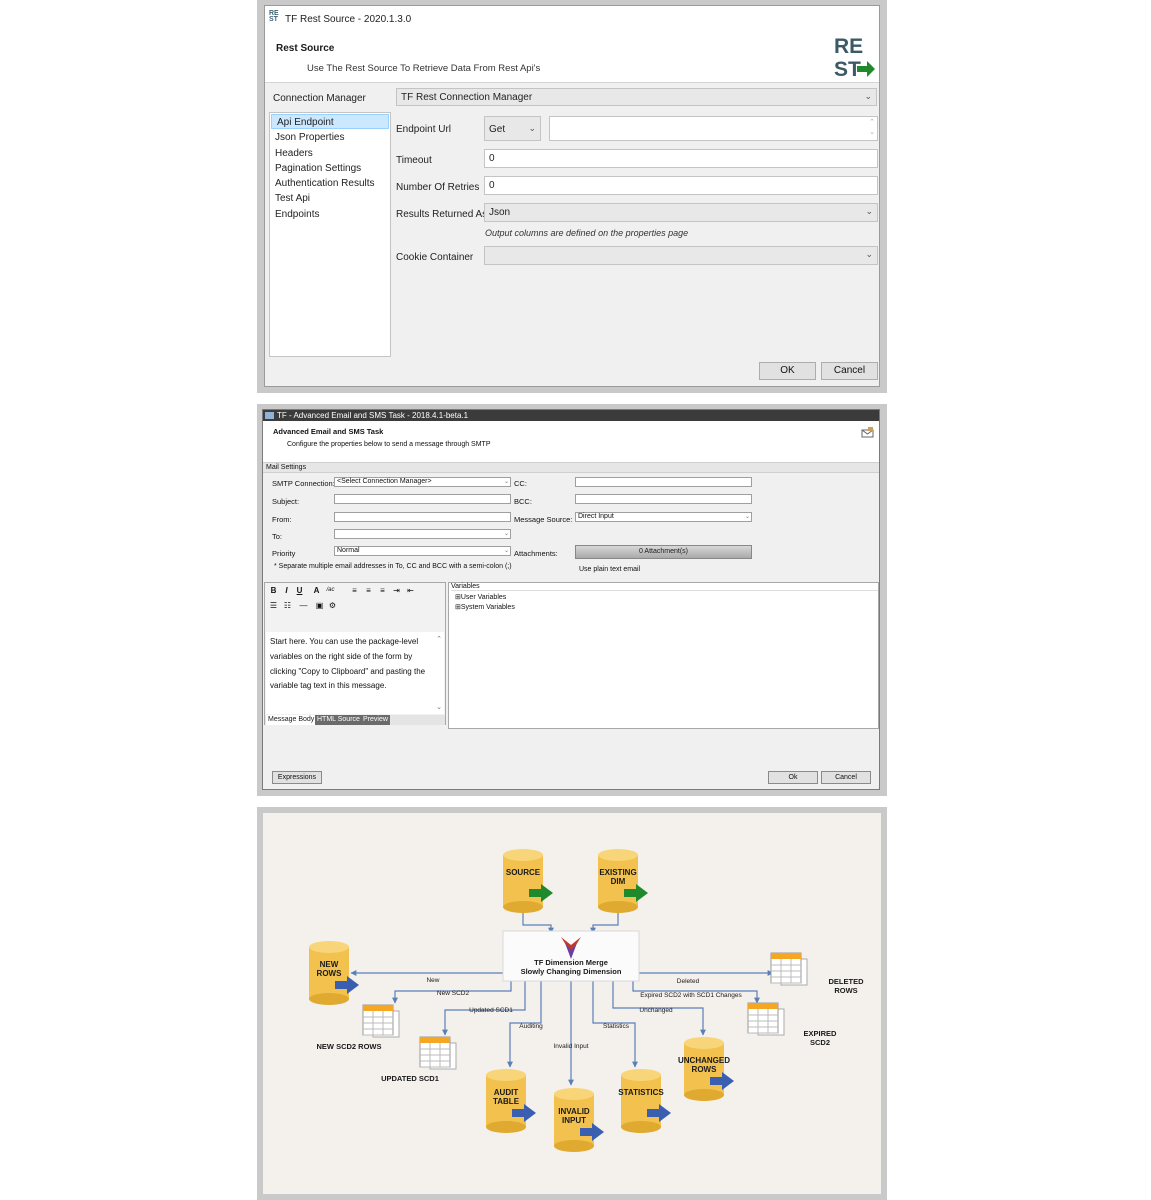  What do you see at coordinates (786, 956) in the screenshot?
I see `deleted-rows-table-header` at bounding box center [786, 956].